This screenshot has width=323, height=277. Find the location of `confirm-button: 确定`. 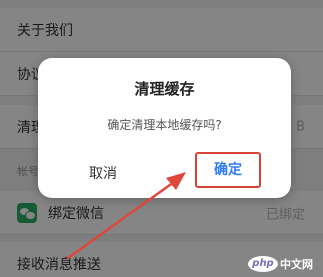

confirm-button: 确定 is located at coordinates (228, 170).